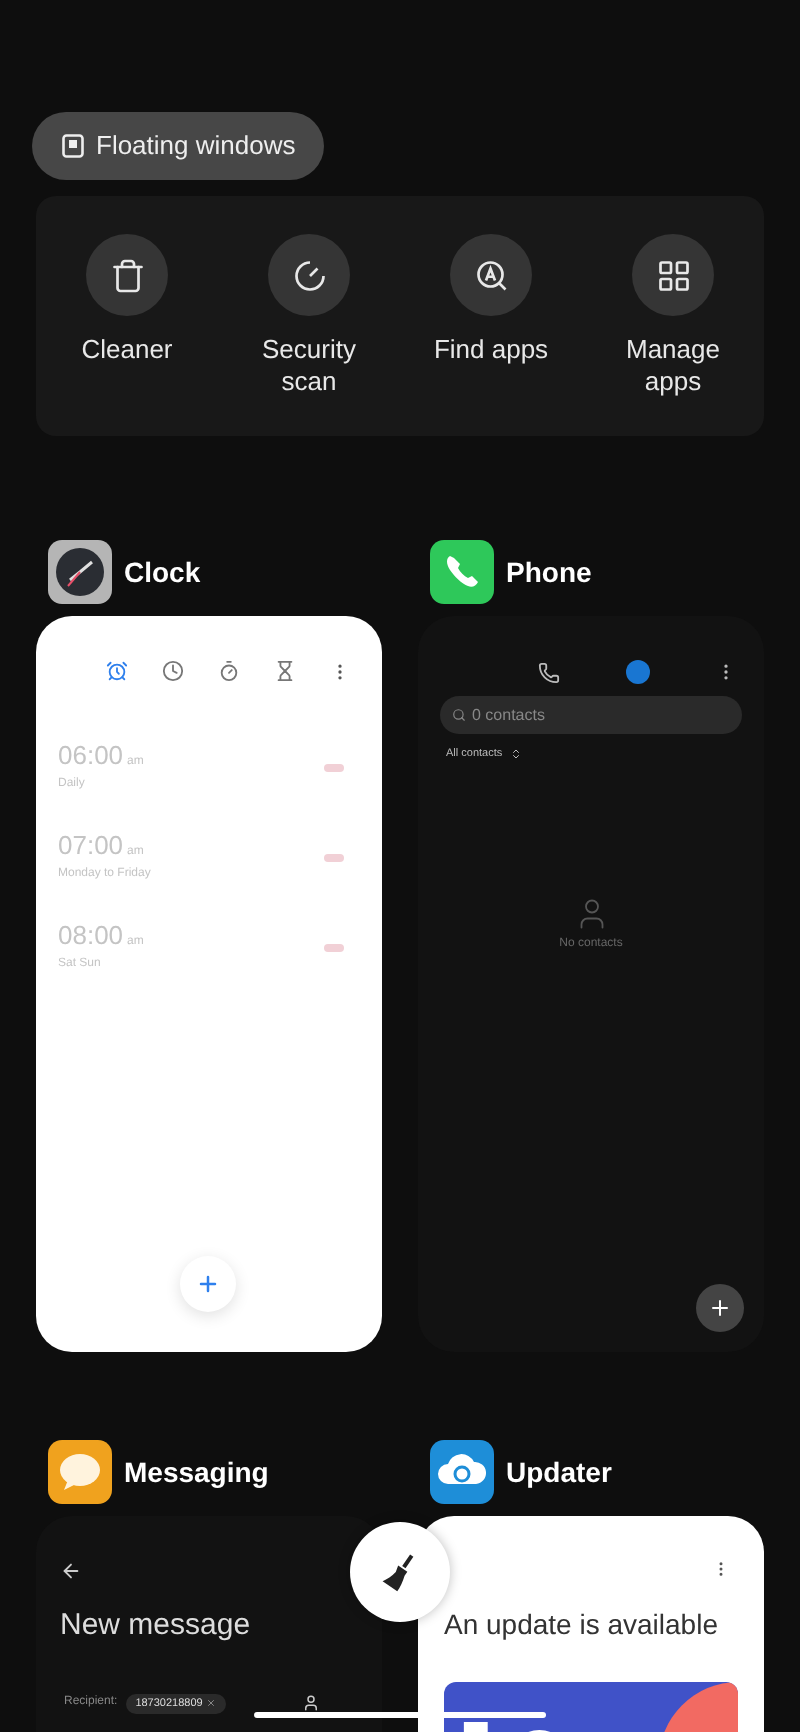 This screenshot has height=1732, width=800. Describe the element at coordinates (80, 1472) in the screenshot. I see `messaging-app-icon` at that location.